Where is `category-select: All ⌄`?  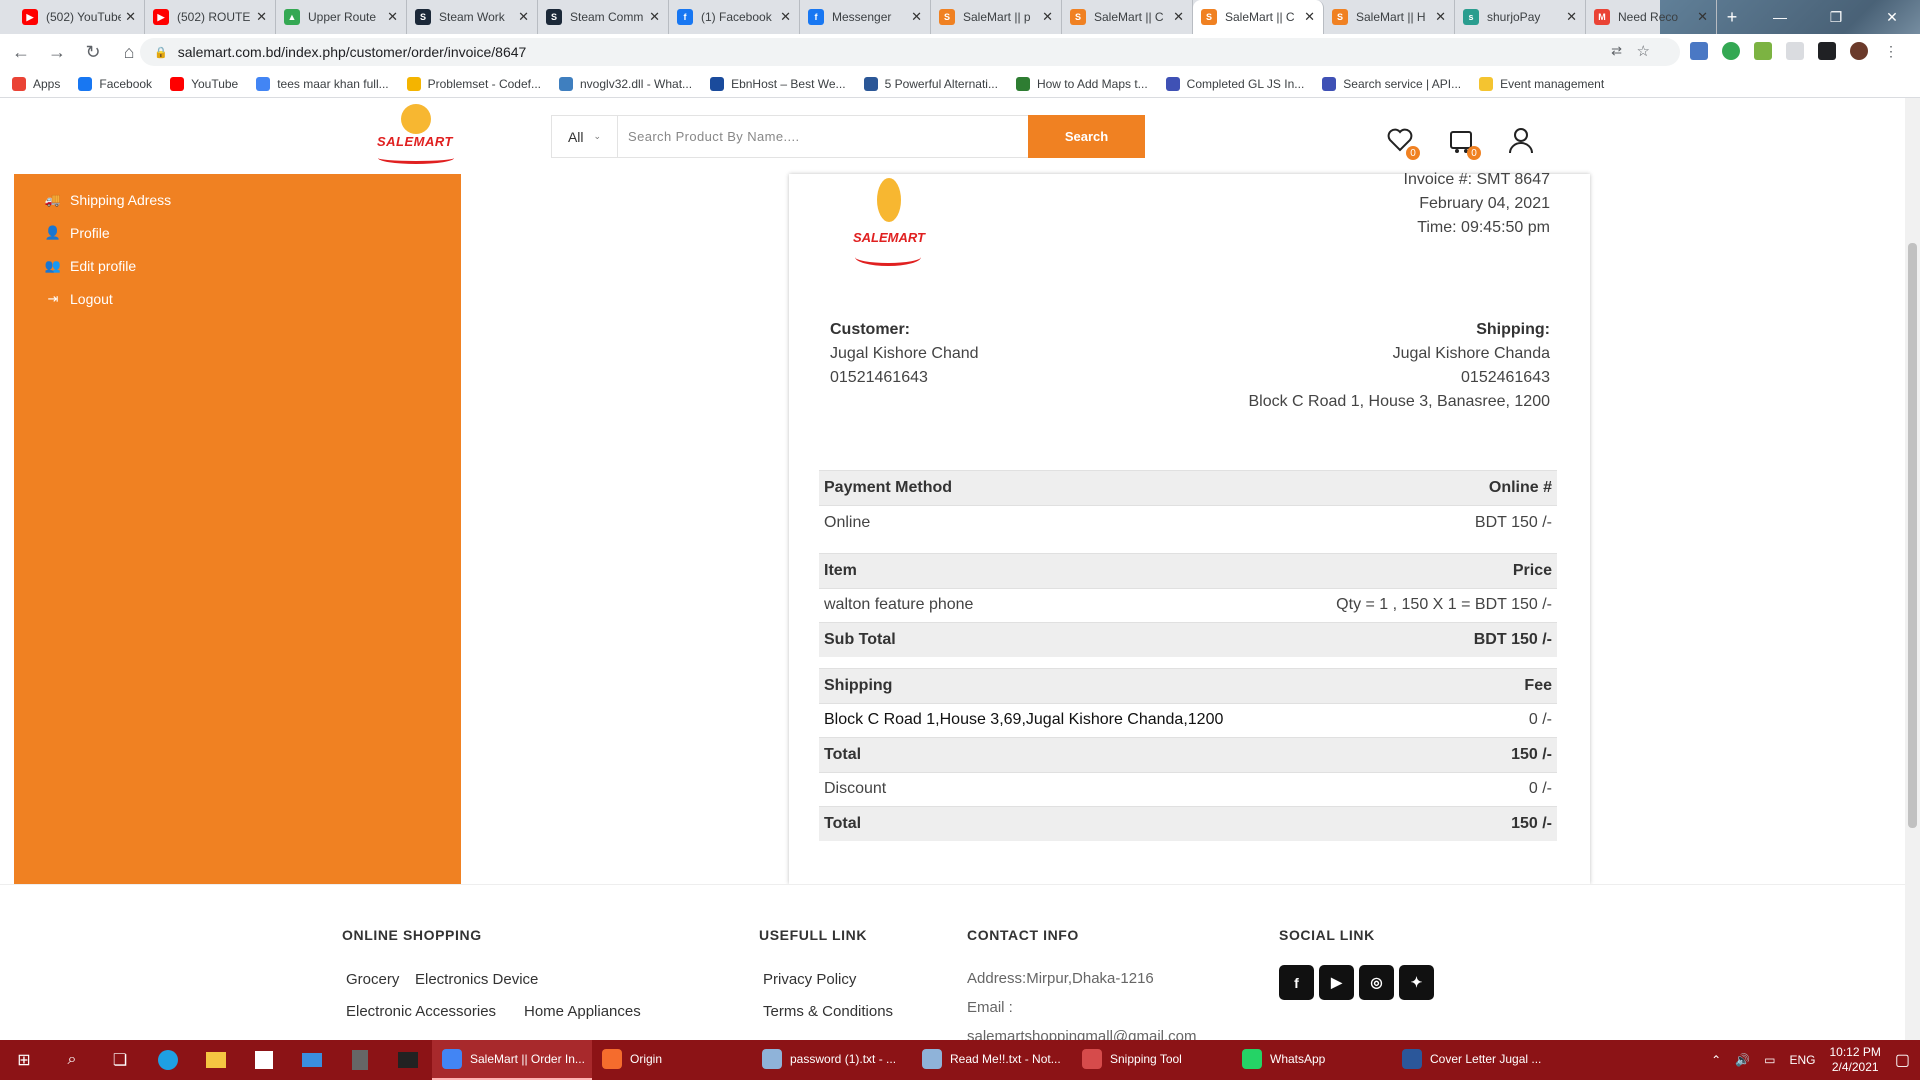
category-select: All ⌄ is located at coordinates (585, 136).